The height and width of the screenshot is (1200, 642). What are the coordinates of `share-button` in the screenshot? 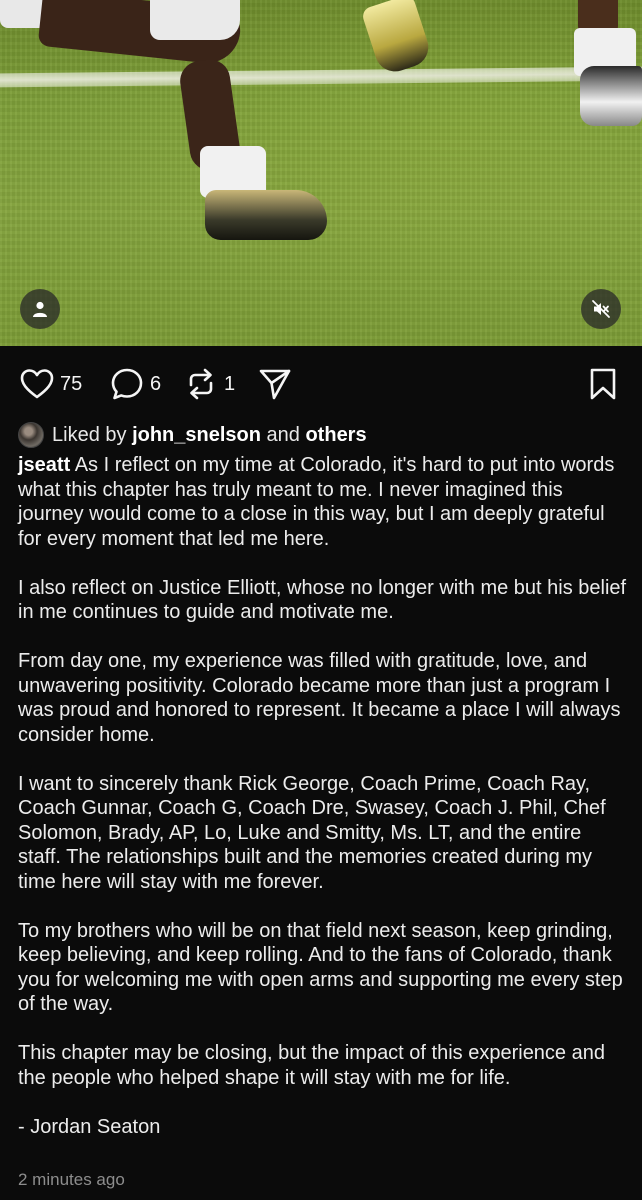 It's located at (275, 384).